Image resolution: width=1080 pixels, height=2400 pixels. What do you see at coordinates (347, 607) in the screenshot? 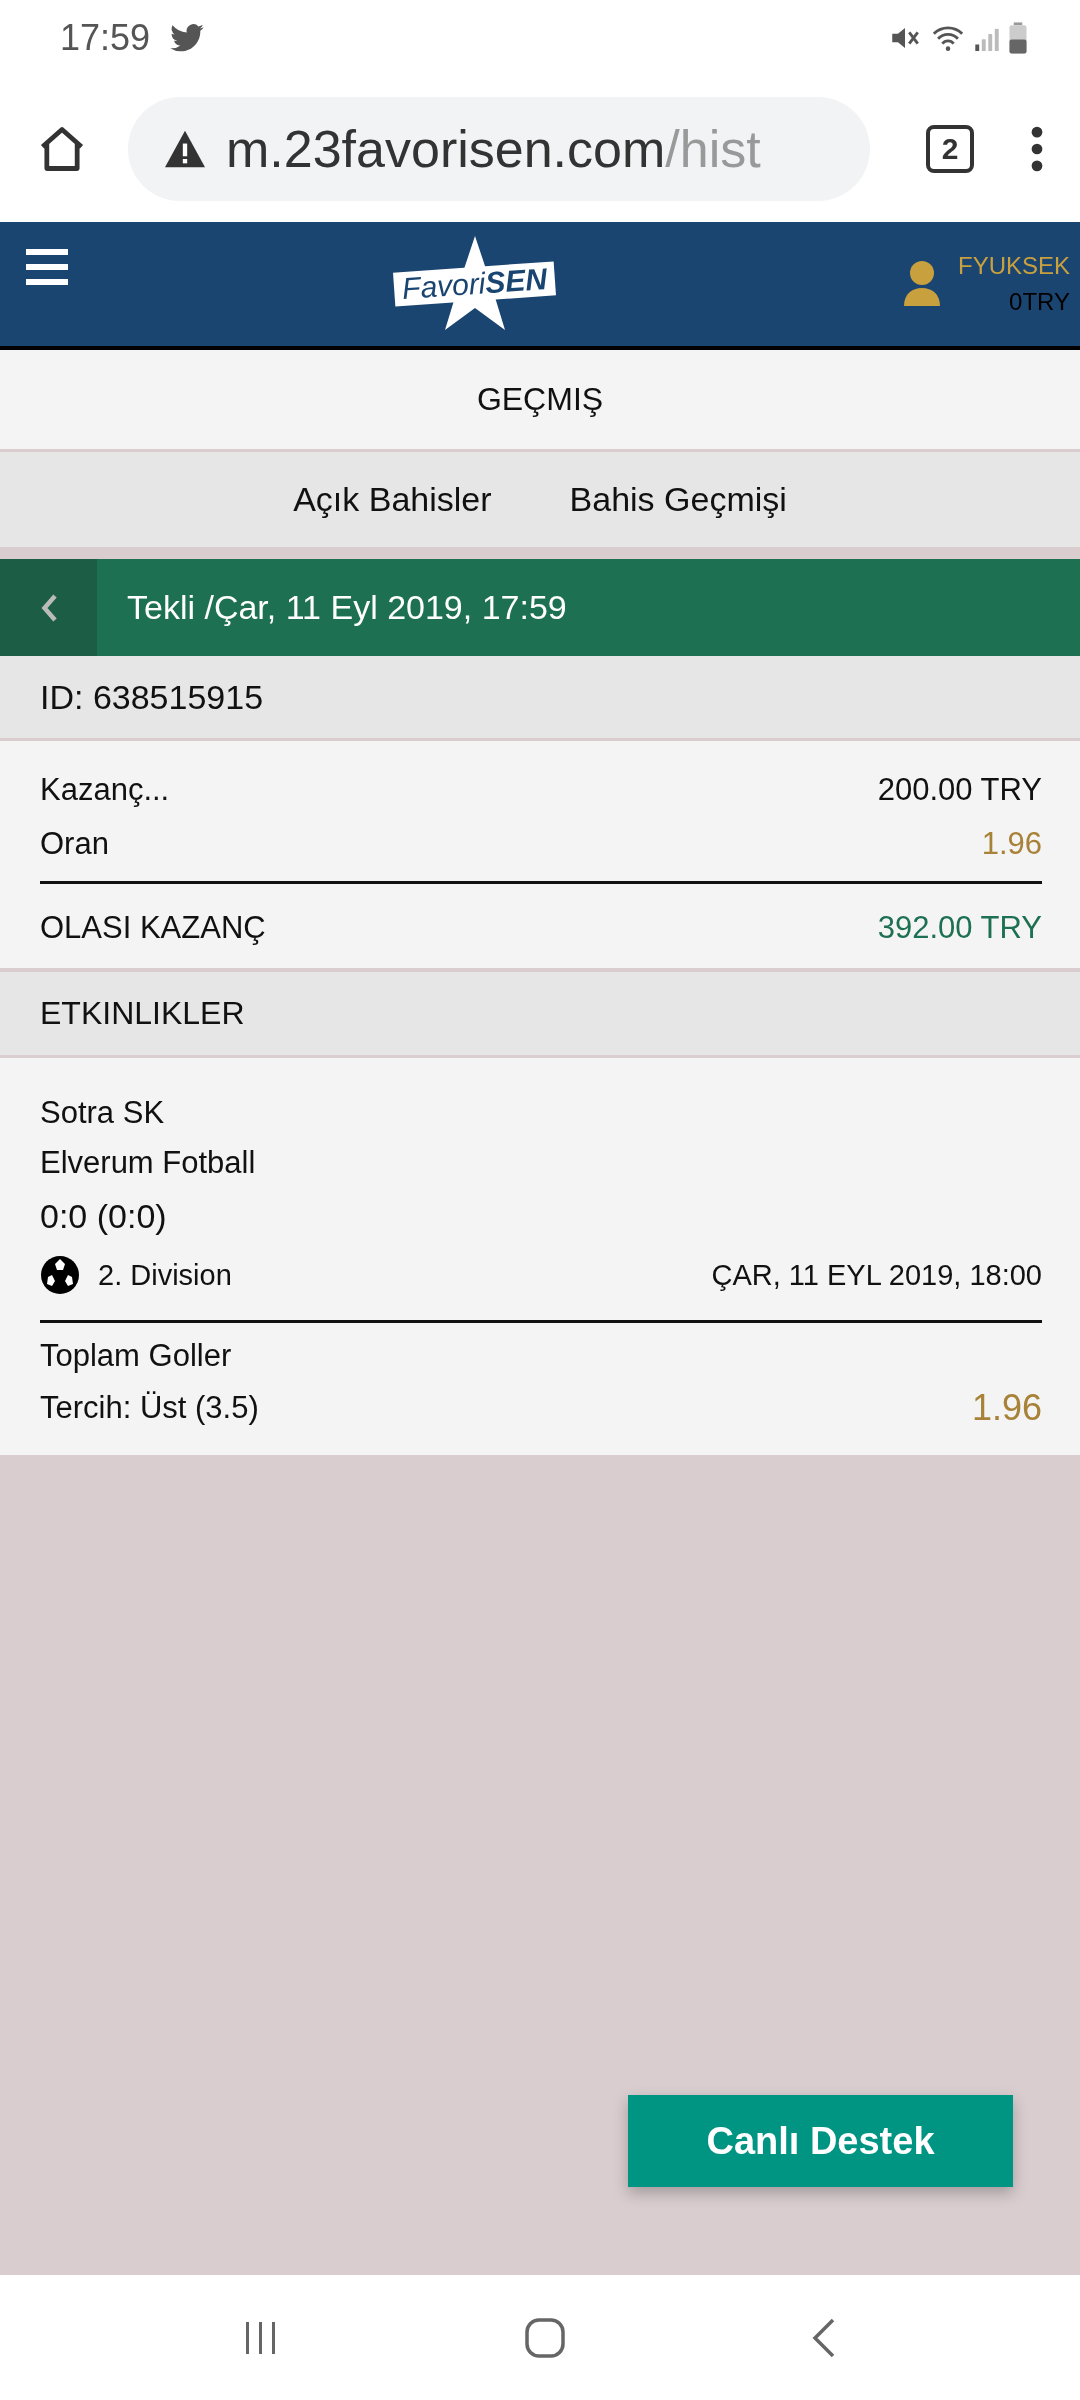
I see `bet-title: Tekli /Çar, 11 Eyl 2019, 17:59` at bounding box center [347, 607].